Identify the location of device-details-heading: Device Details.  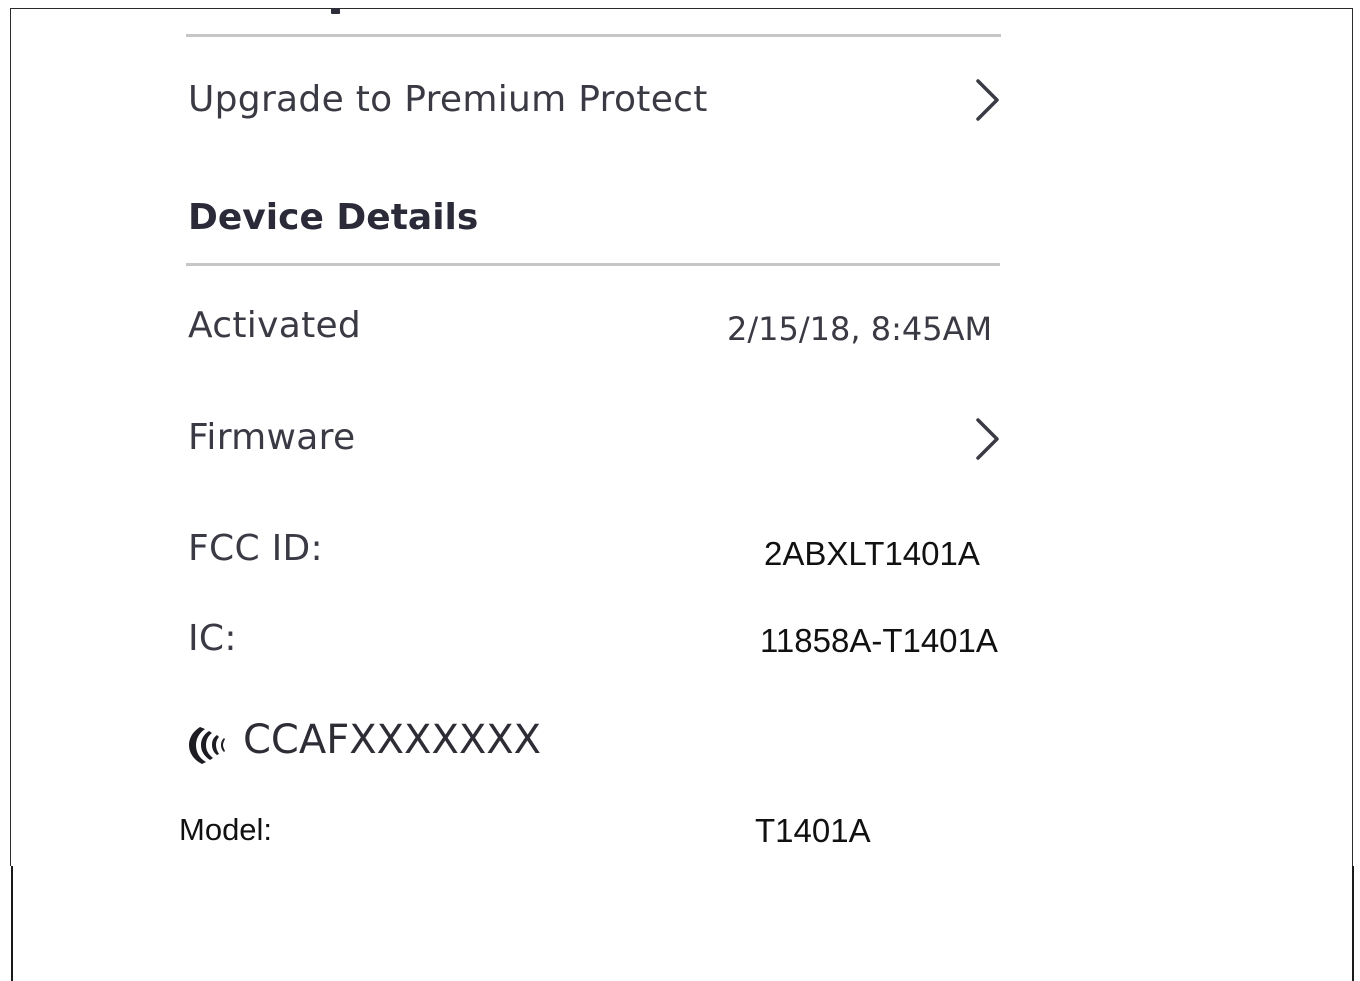
(333, 217).